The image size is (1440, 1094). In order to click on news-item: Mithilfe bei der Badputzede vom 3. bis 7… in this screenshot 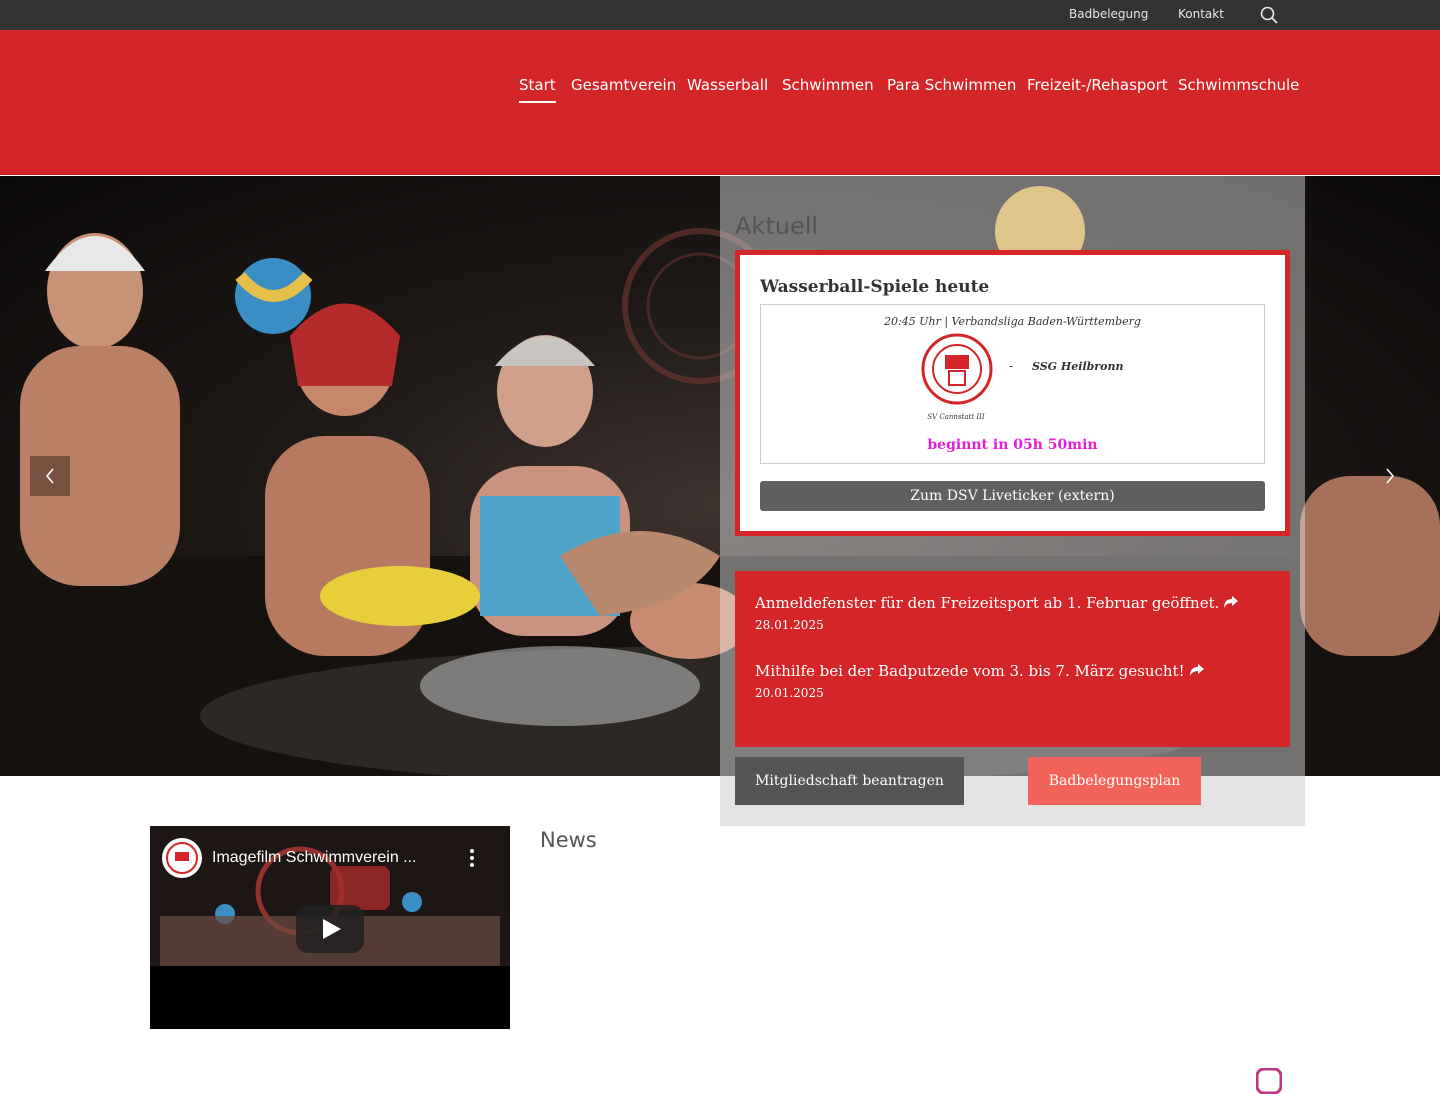, I will do `click(980, 681)`.